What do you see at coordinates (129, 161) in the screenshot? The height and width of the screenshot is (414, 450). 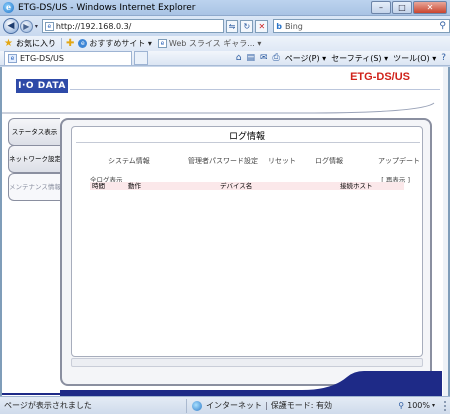 I see `tab-system-info: システム情報` at bounding box center [129, 161].